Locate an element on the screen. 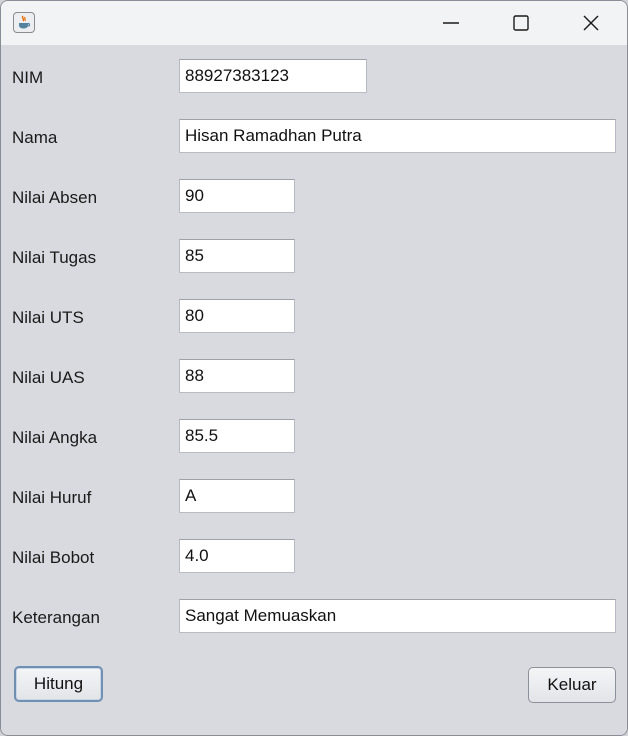  maximize-button is located at coordinates (521, 23).